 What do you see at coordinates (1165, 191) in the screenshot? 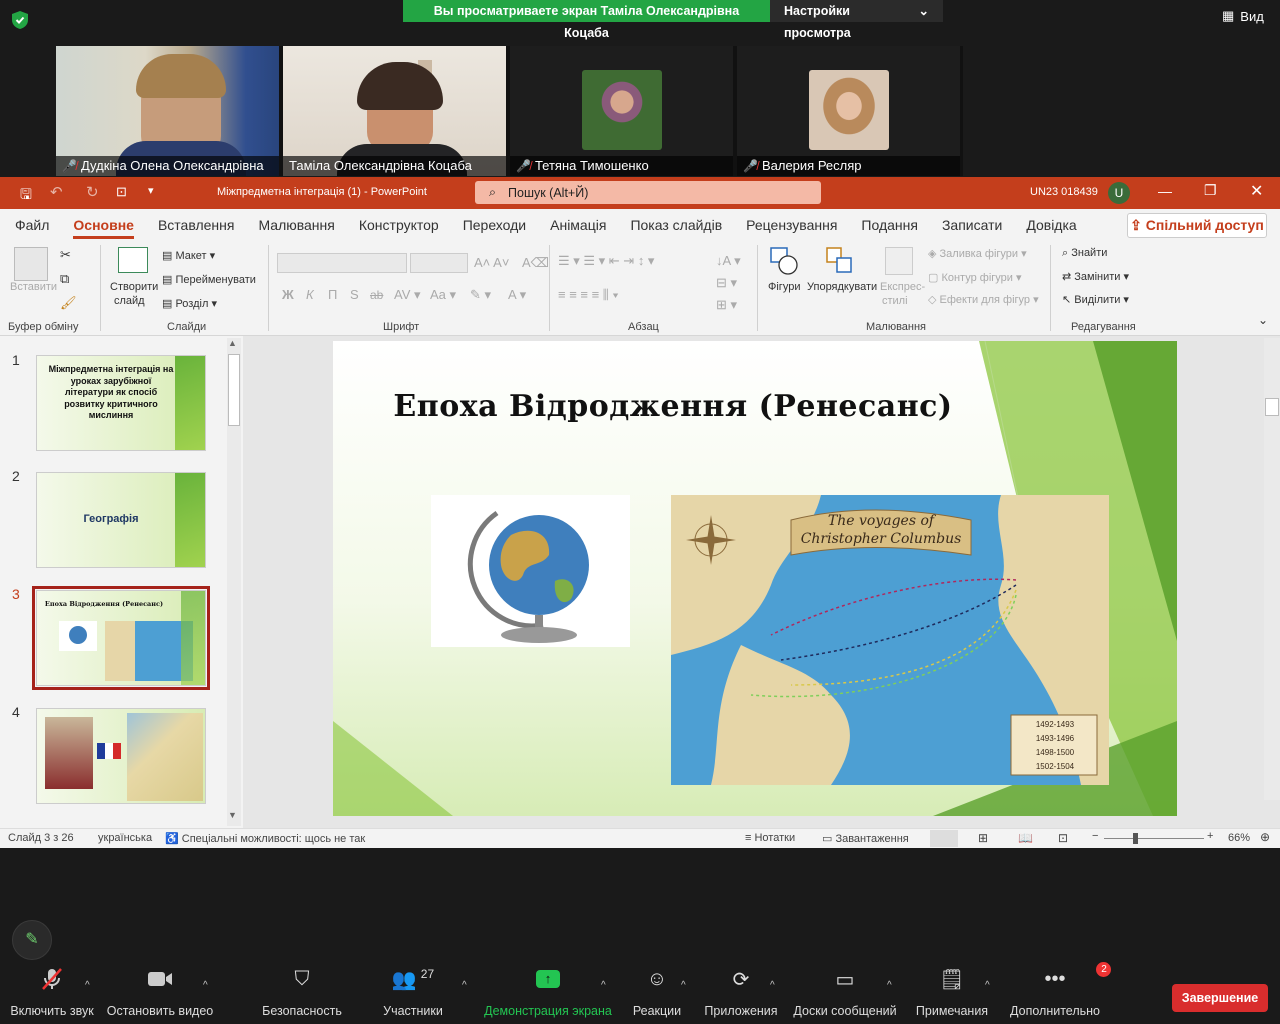
I see `minimize-icon: —` at bounding box center [1165, 191].